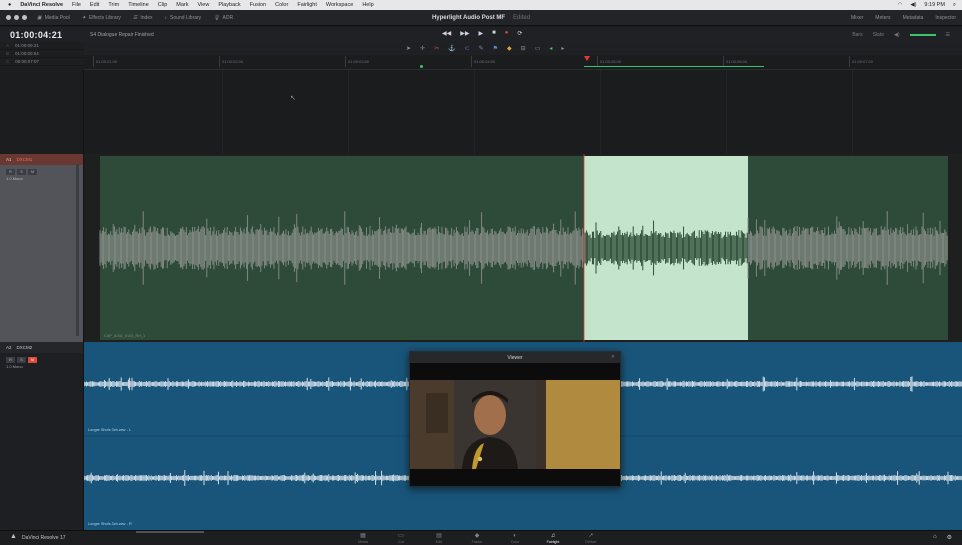  I want to click on timecode-info-panel: A 01:00:00:21 B 01:00:00:04 C 00:00:07:07, so click(42, 56).